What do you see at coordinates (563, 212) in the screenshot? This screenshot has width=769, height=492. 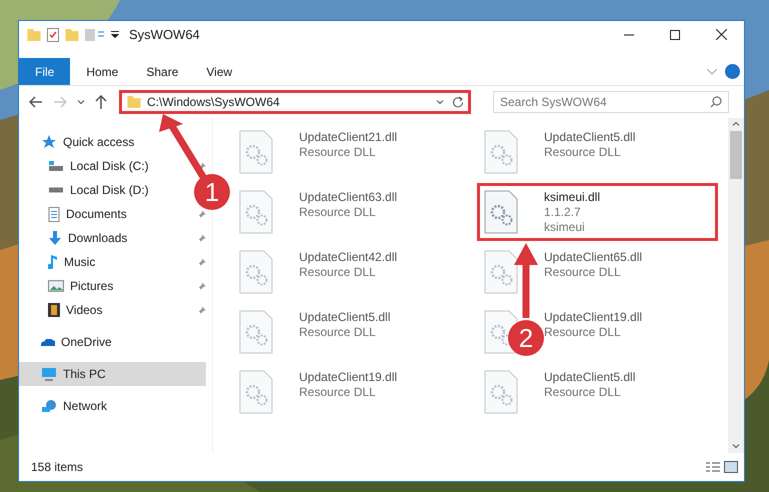 I see `file-detail: 1.1.2.7` at bounding box center [563, 212].